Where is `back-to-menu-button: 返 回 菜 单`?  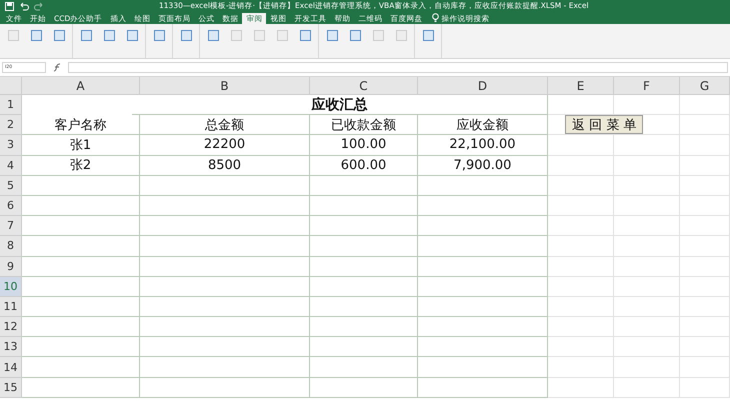
back-to-menu-button: 返 回 菜 单 is located at coordinates (604, 124).